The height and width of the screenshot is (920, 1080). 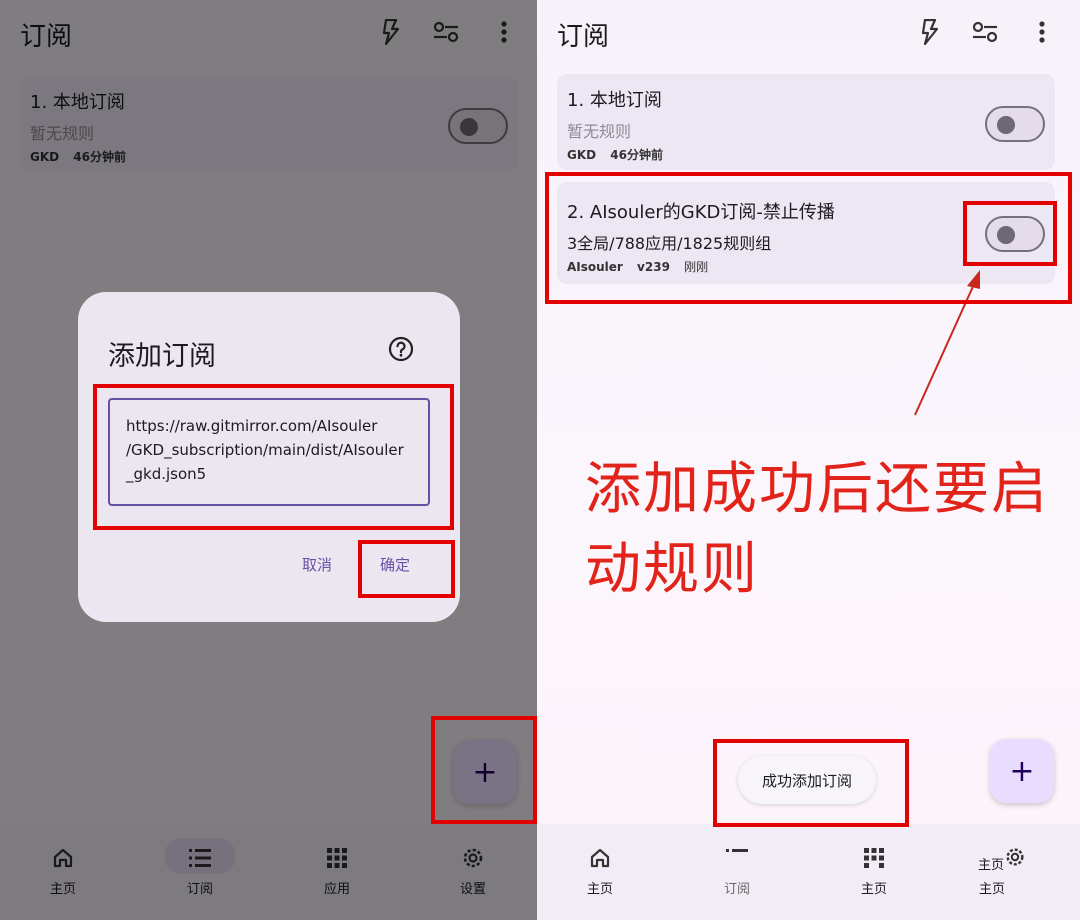 I want to click on highlight-fab, so click(x=484, y=770).